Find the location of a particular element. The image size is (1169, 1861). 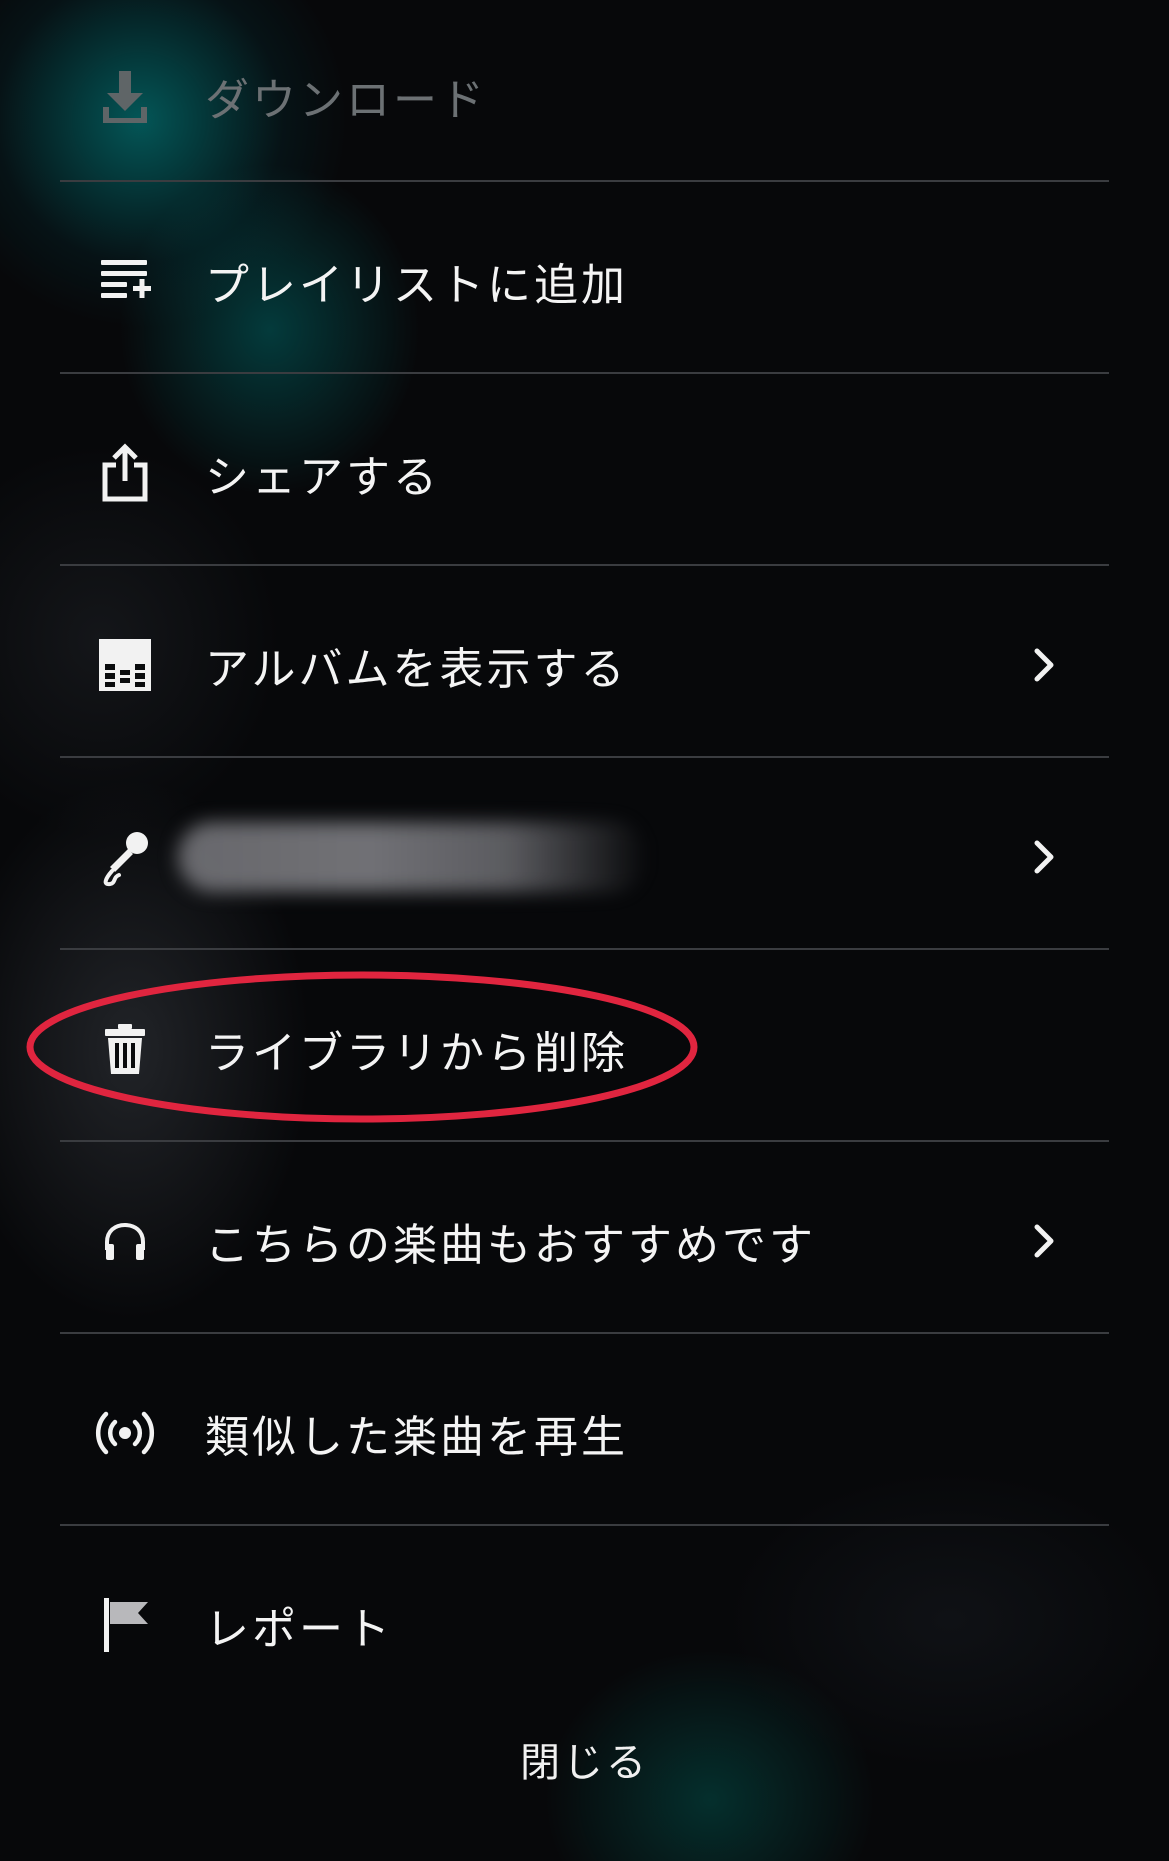

album-icon is located at coordinates (125, 665).